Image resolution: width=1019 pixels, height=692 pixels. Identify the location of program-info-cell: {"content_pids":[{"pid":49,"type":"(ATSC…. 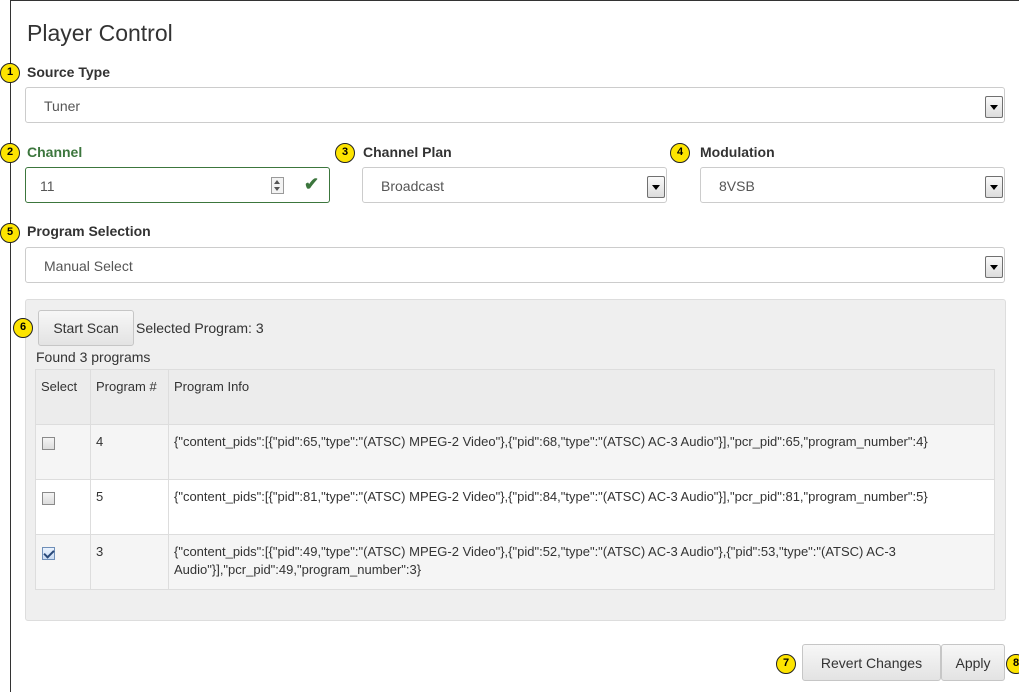
(581, 562).